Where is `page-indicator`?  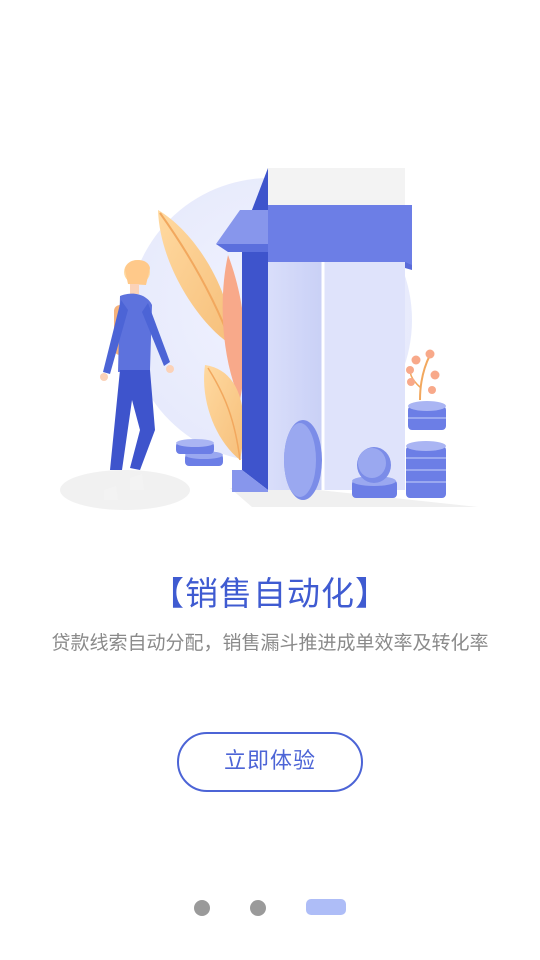 page-indicator is located at coordinates (270, 907).